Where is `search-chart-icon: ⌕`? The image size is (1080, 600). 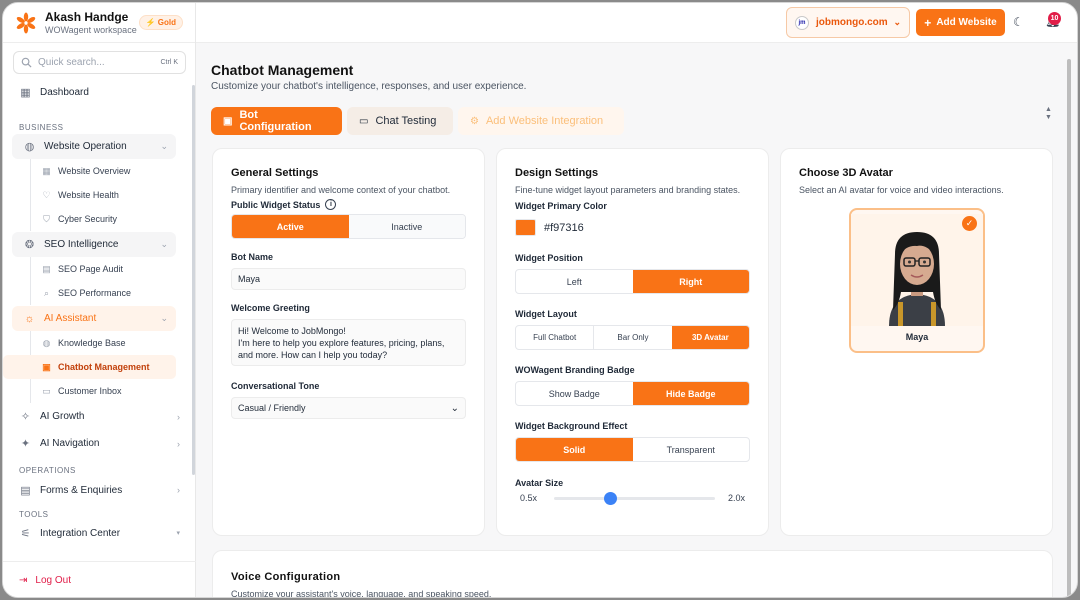
search-chart-icon: ⌕ is located at coordinates (46, 292).